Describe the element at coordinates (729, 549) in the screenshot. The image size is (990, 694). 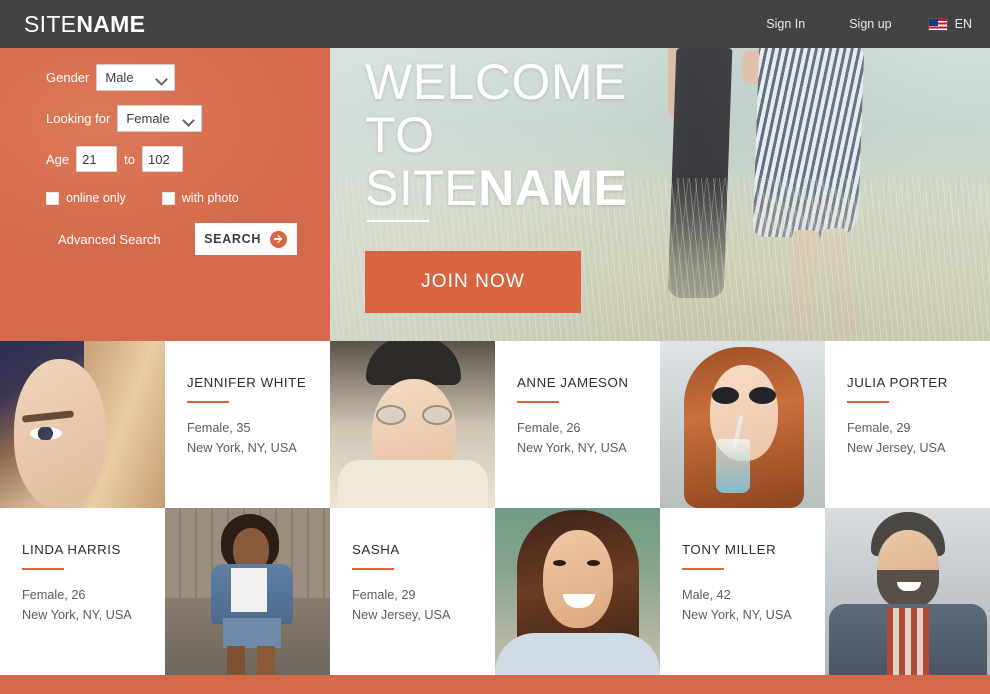
I see `profile-name: TONY MILLER` at that location.